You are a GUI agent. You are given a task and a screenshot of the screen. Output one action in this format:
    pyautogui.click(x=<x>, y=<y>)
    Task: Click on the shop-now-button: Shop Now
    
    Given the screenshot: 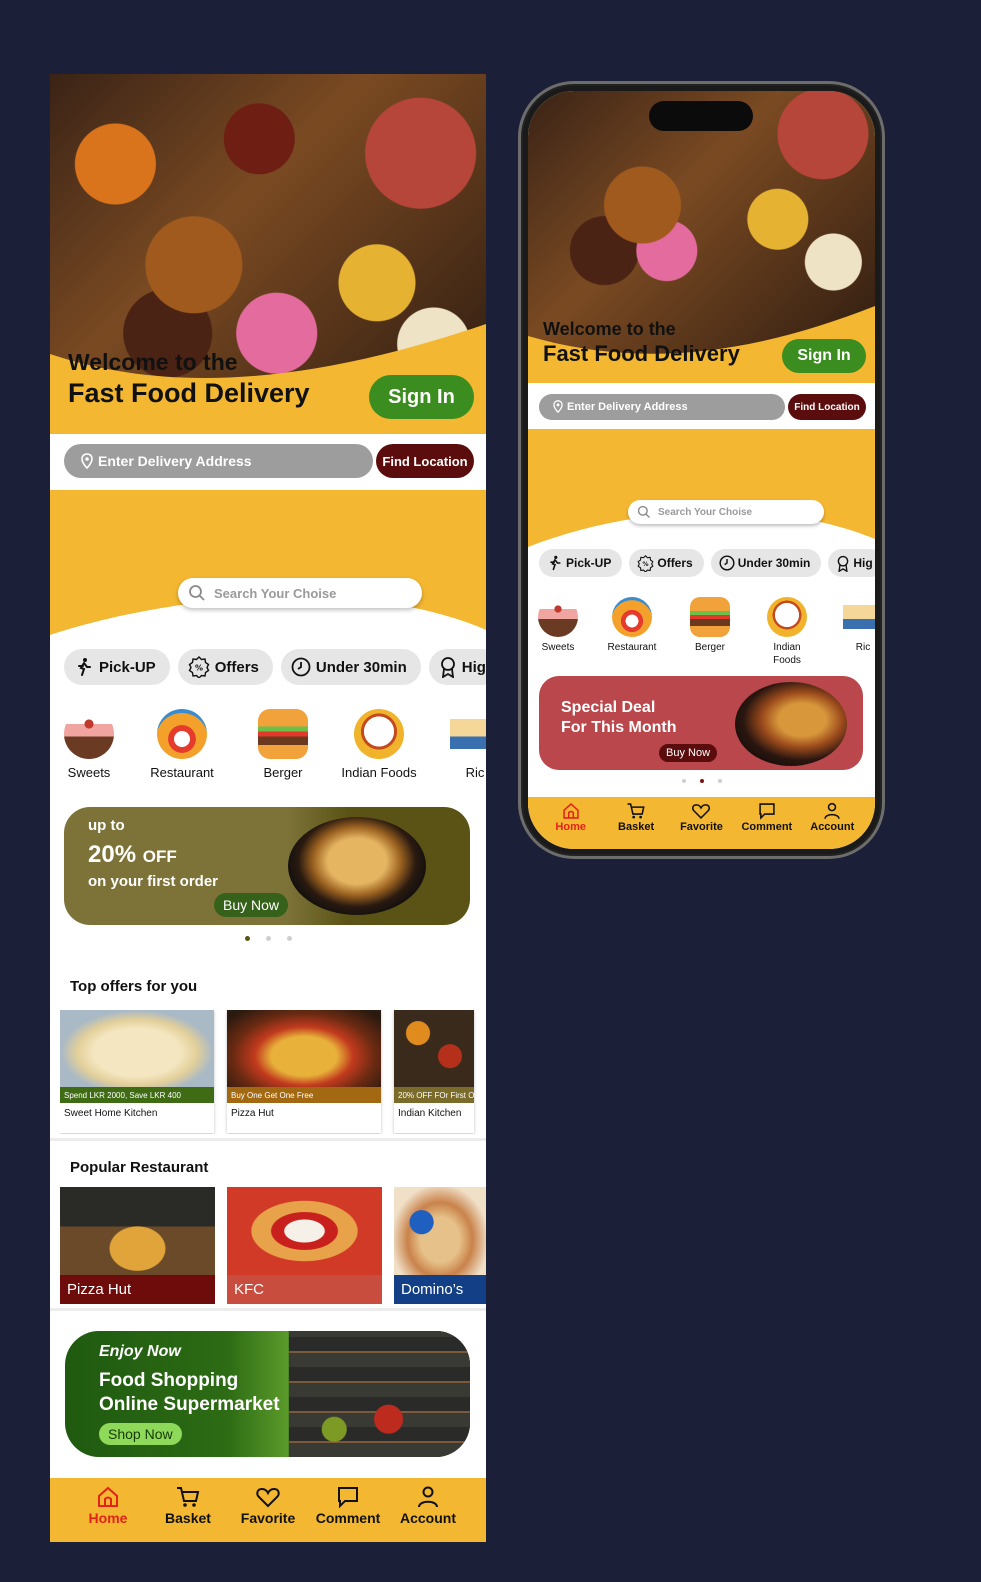 What is the action you would take?
    pyautogui.click(x=140, y=1434)
    